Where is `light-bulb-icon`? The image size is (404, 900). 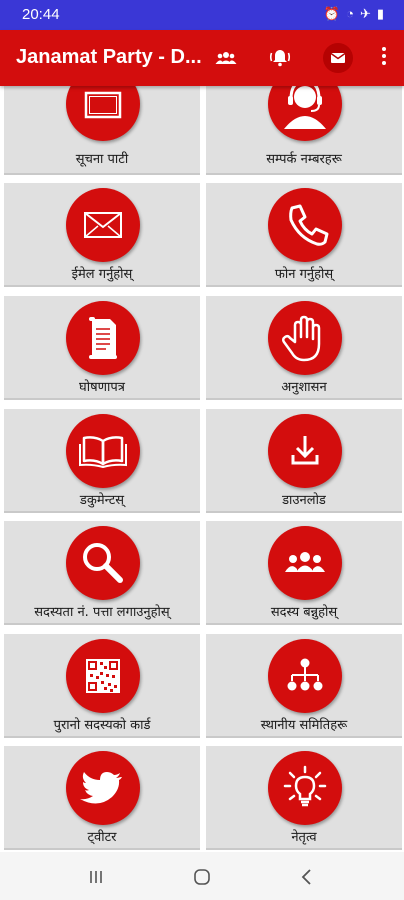
light-bulb-icon is located at coordinates (305, 788).